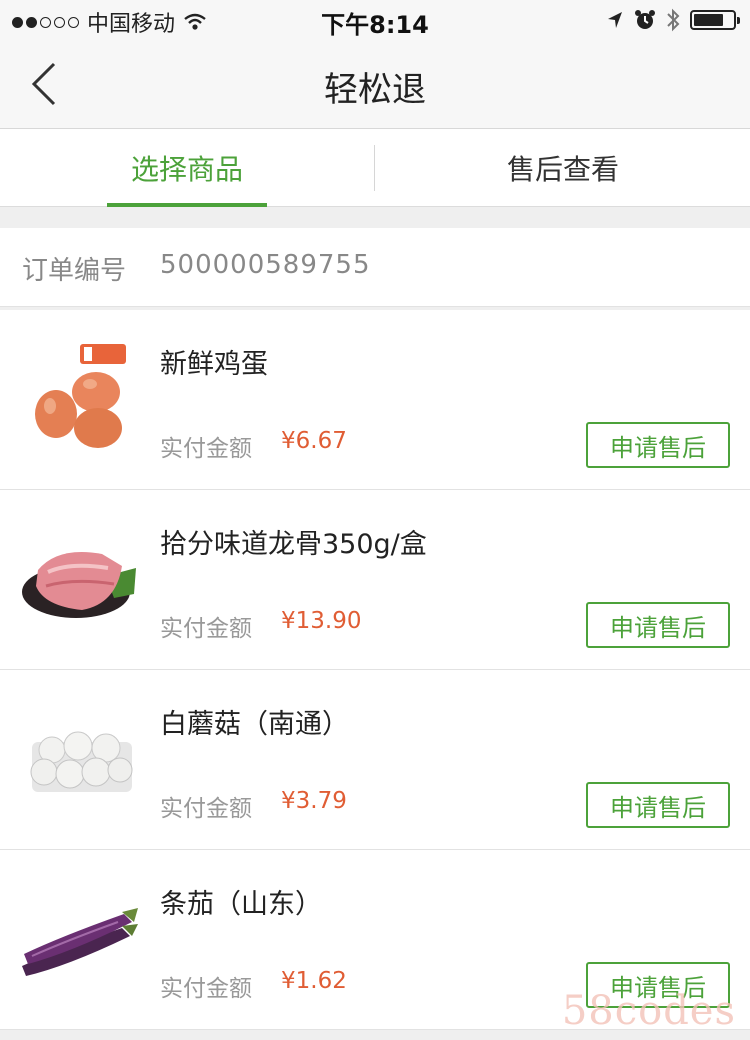 The image size is (750, 1040). What do you see at coordinates (187, 167) in the screenshot?
I see `tab-select-items: 选择商品` at bounding box center [187, 167].